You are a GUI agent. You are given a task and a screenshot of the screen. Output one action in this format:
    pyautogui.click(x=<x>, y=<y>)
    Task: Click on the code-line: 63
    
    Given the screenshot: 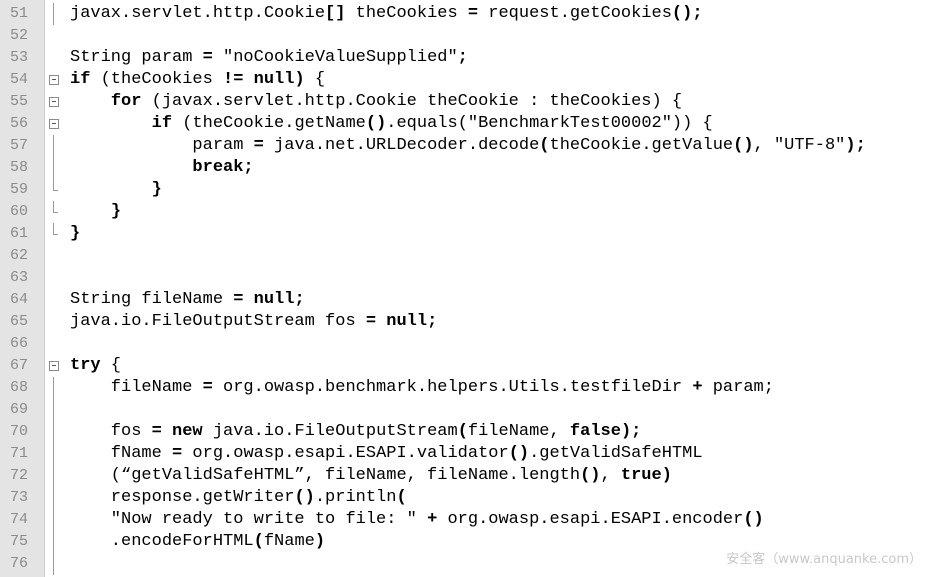 What is the action you would take?
    pyautogui.click(x=469, y=278)
    